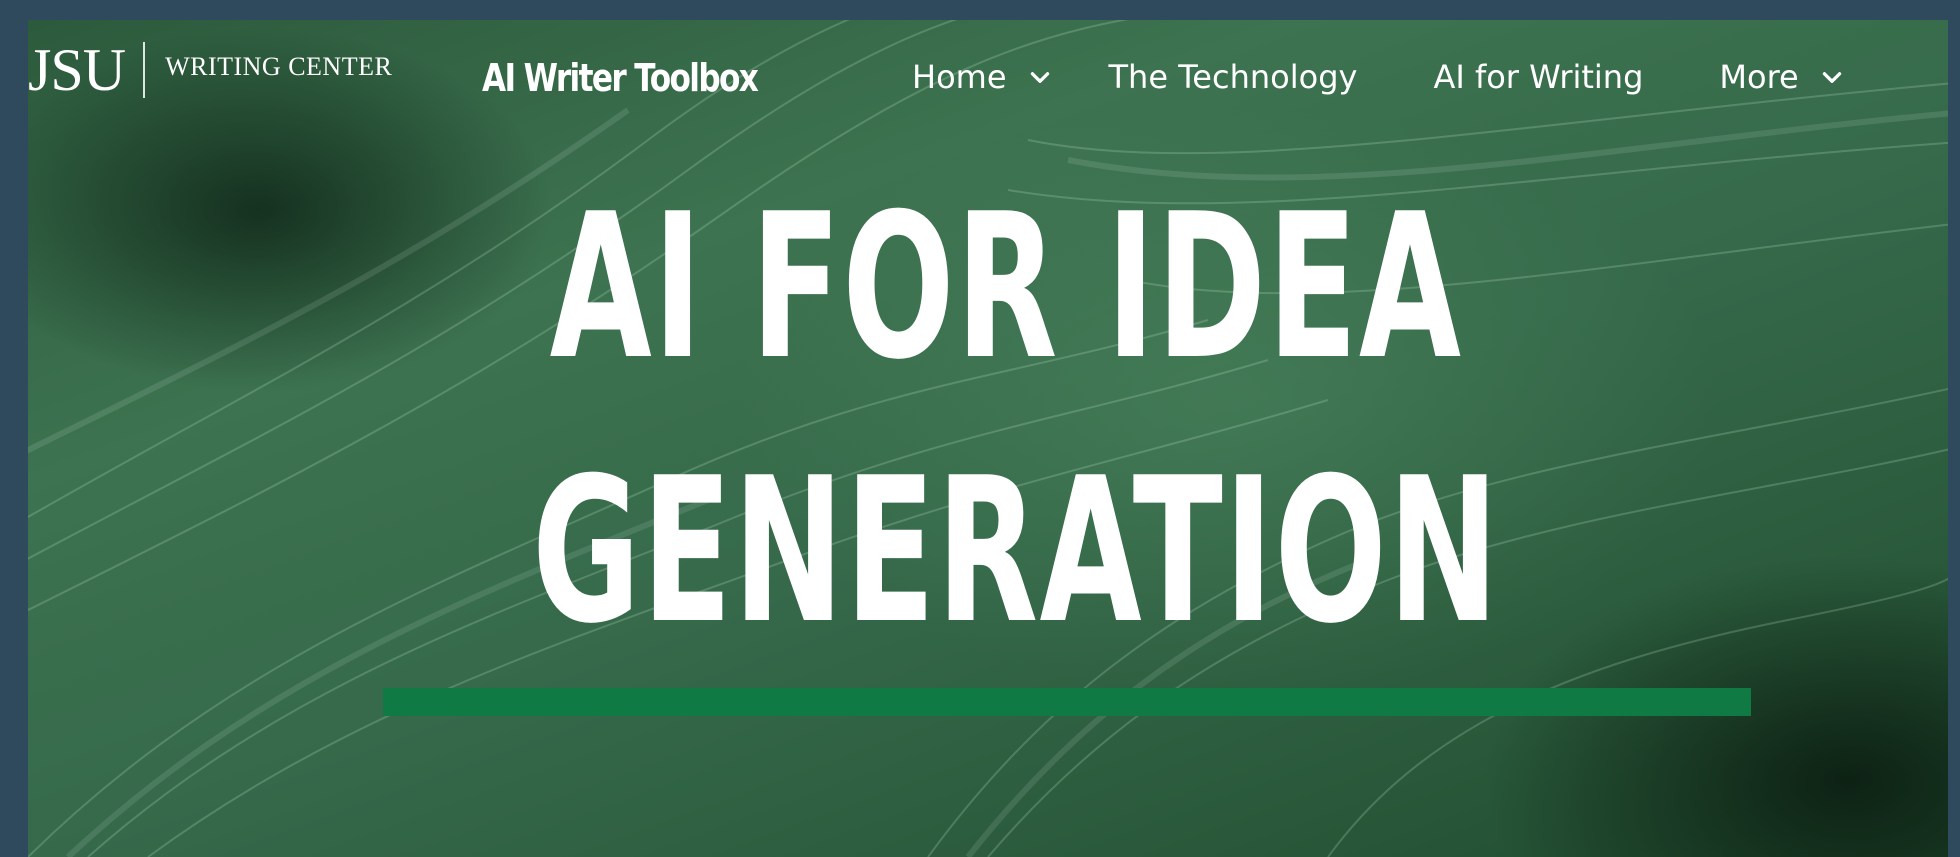 Image resolution: width=1960 pixels, height=857 pixels. Describe the element at coordinates (144, 70) in the screenshot. I see `logo-divider` at that location.